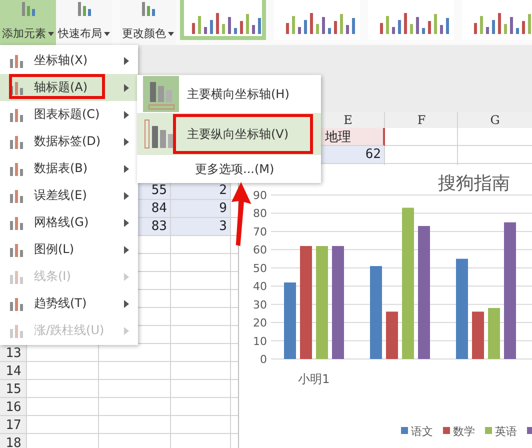 The image size is (532, 448). I want to click on column-header: F, so click(421, 120).